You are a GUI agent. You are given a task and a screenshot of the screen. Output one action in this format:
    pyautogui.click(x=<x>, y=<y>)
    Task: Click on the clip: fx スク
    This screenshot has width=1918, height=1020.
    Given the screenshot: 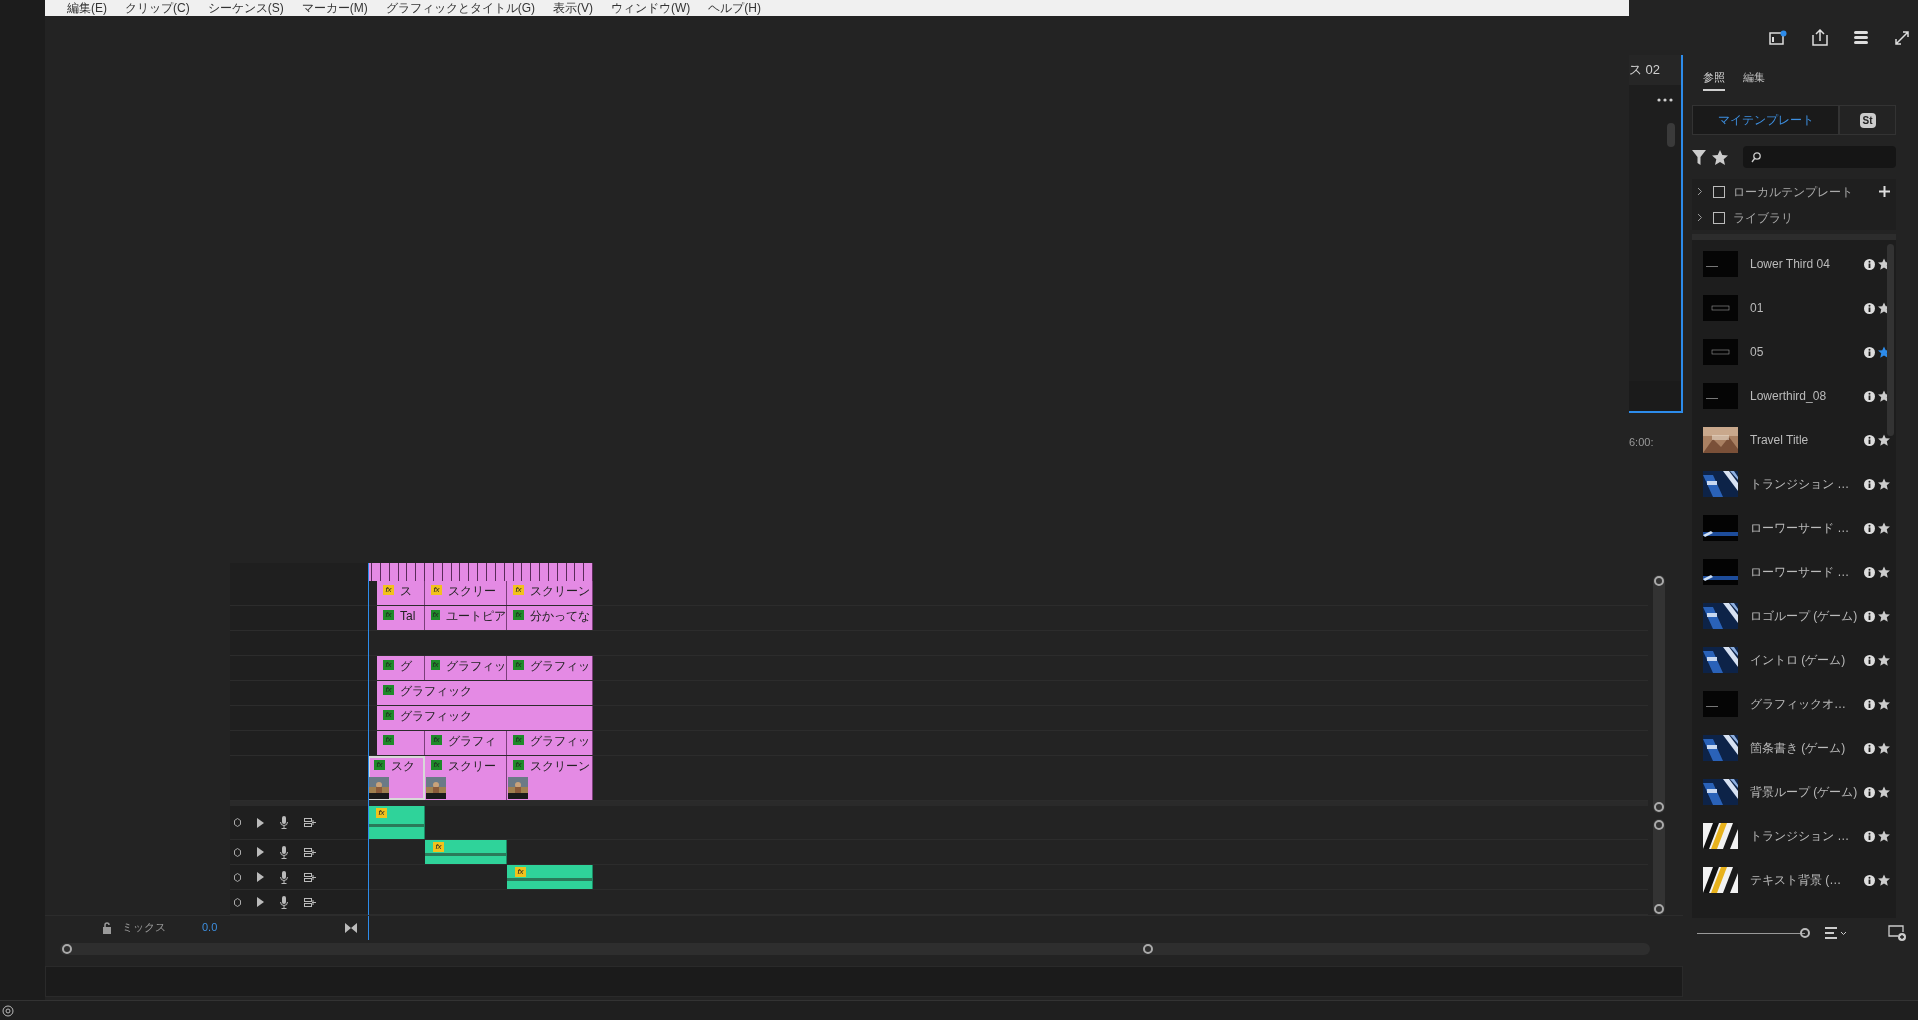 What is the action you would take?
    pyautogui.click(x=396, y=778)
    